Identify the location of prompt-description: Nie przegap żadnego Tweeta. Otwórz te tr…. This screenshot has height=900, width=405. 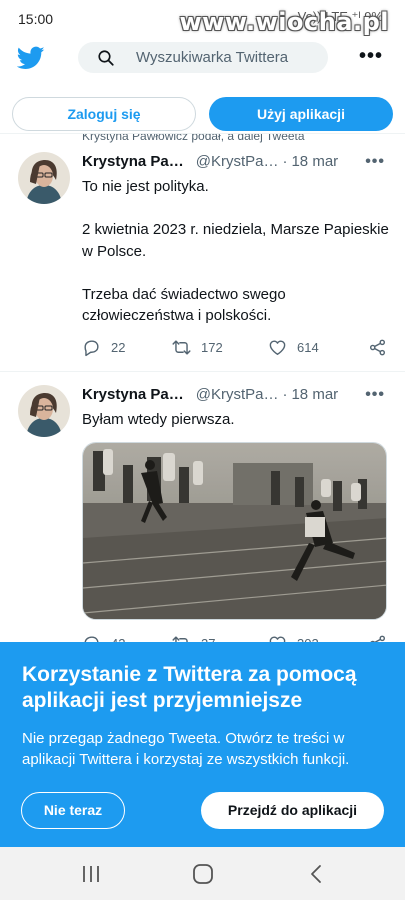
(186, 749).